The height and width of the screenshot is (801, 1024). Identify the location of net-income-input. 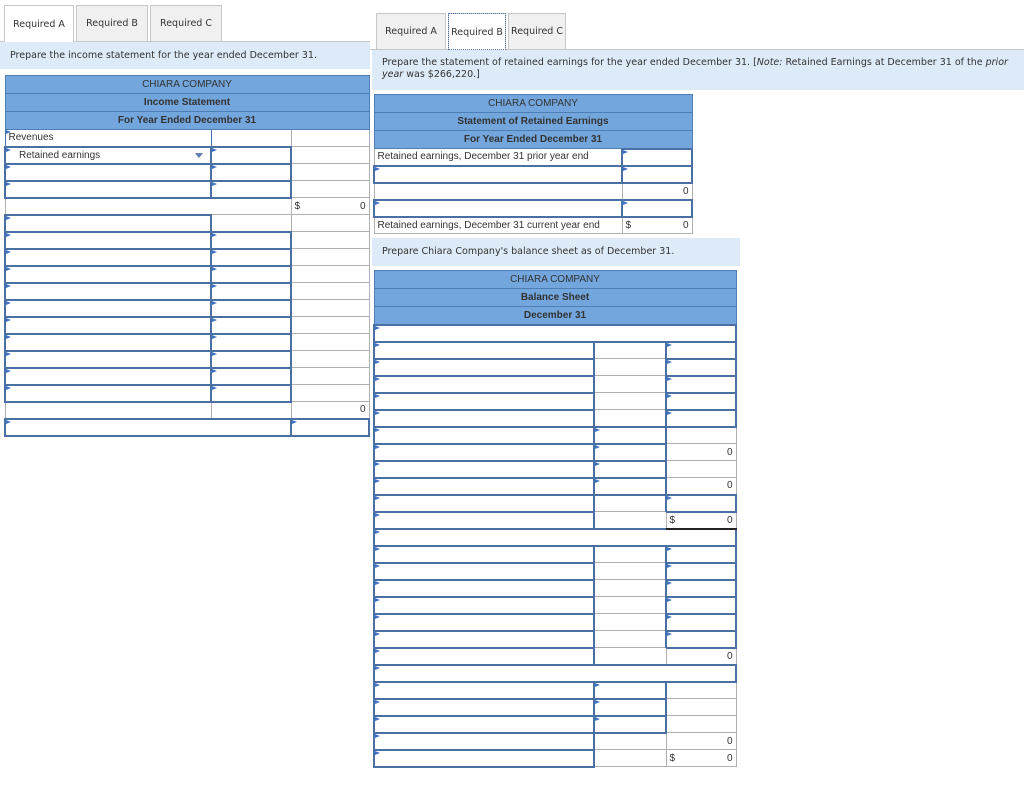
(330, 427).